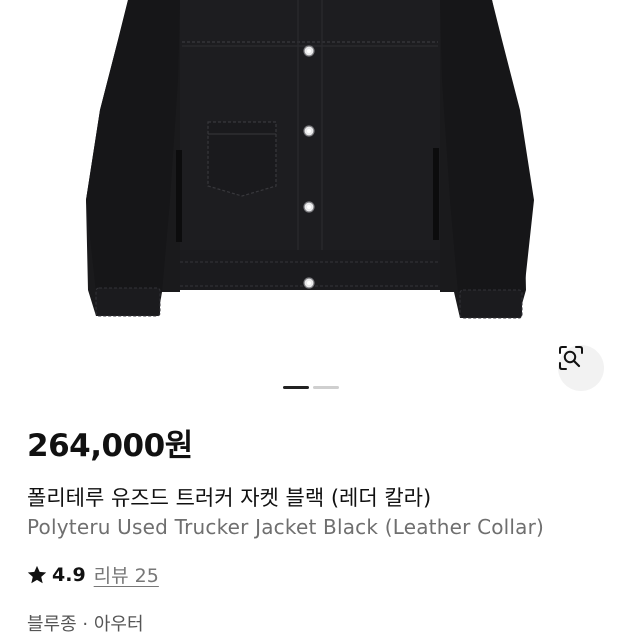 This screenshot has height=636, width=620. I want to click on visual-search-button, so click(581, 368).